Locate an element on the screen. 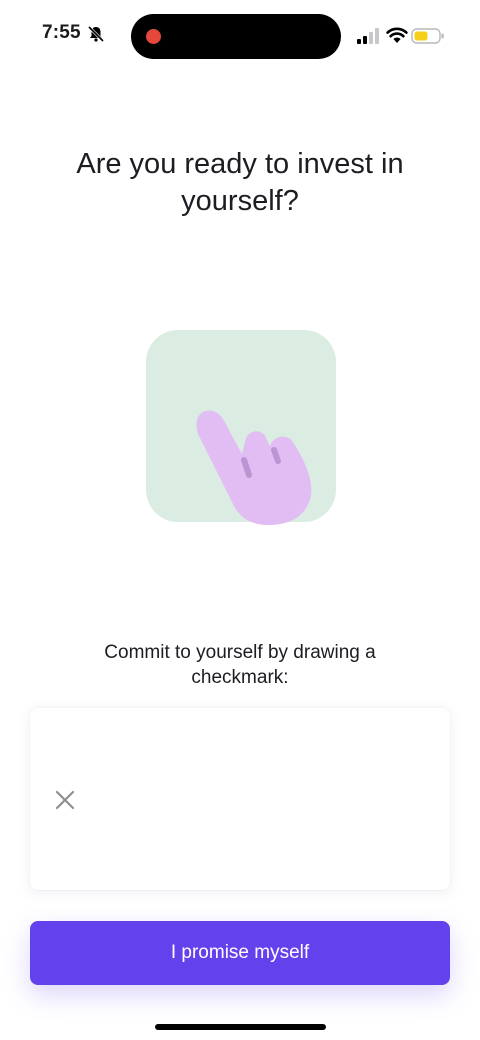 This screenshot has width=480, height=1040. recording-indicator is located at coordinates (153, 36).